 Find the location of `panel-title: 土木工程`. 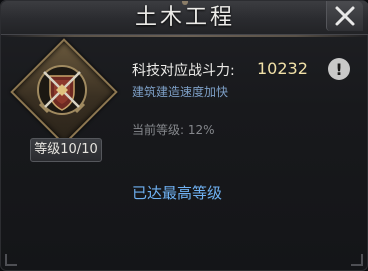

panel-title: 土木工程 is located at coordinates (184, 17).